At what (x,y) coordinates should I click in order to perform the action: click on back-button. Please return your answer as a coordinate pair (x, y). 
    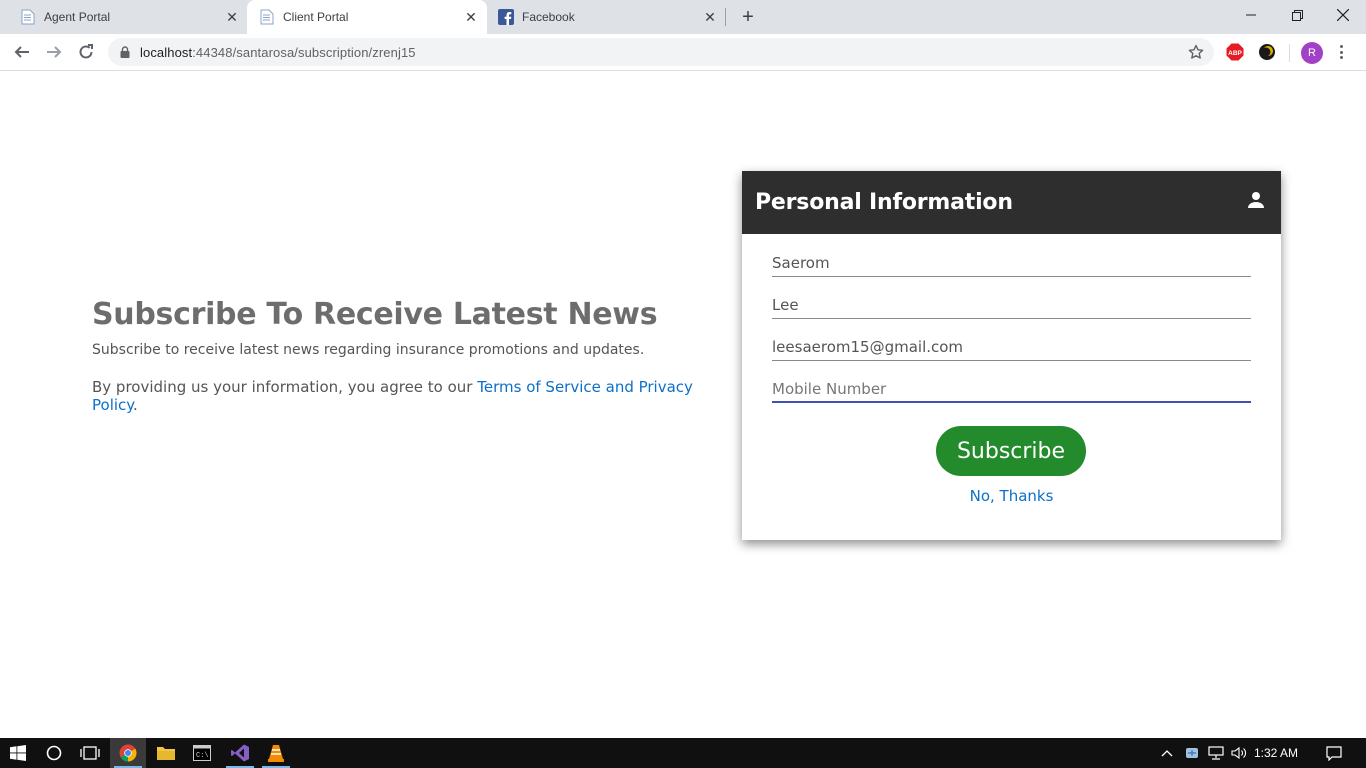
    Looking at the image, I should click on (22, 52).